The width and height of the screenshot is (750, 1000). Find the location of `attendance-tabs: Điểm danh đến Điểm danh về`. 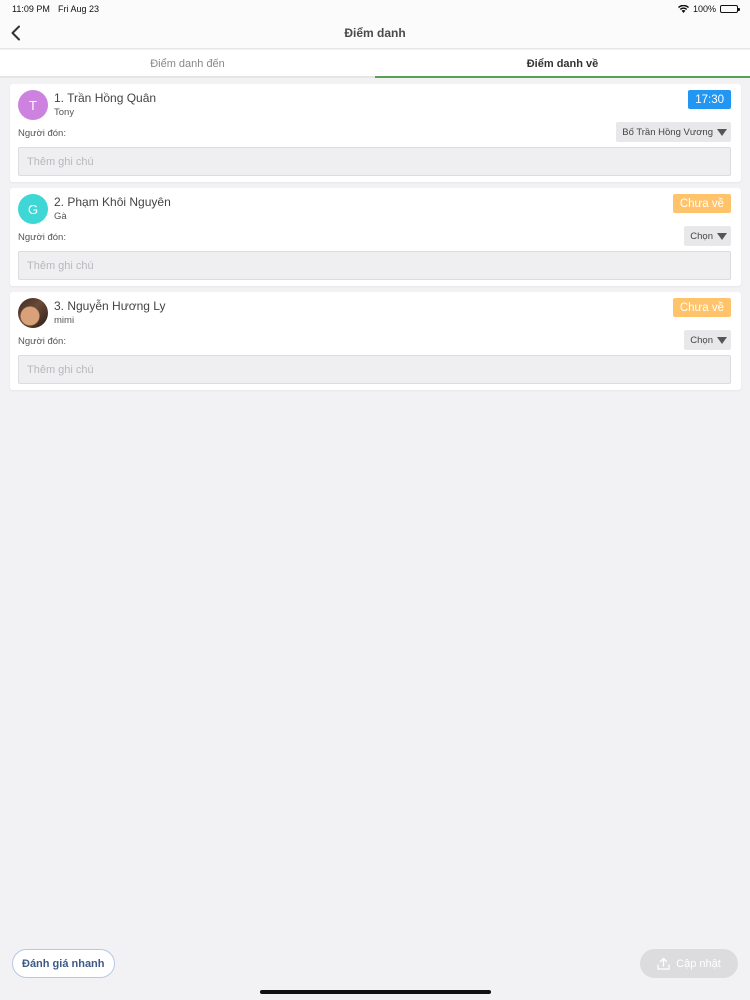

attendance-tabs: Điểm danh đến Điểm danh về is located at coordinates (375, 64).